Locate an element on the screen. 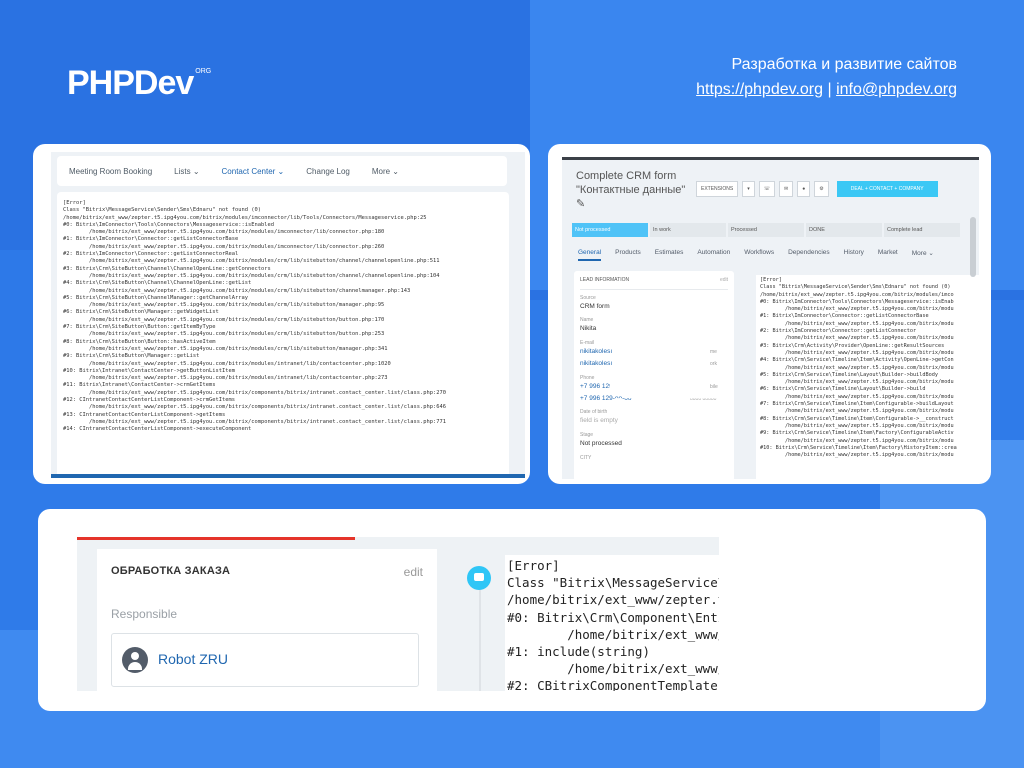 This screenshot has width=1024, height=768. email-link: info@phpdev.org is located at coordinates (896, 89).